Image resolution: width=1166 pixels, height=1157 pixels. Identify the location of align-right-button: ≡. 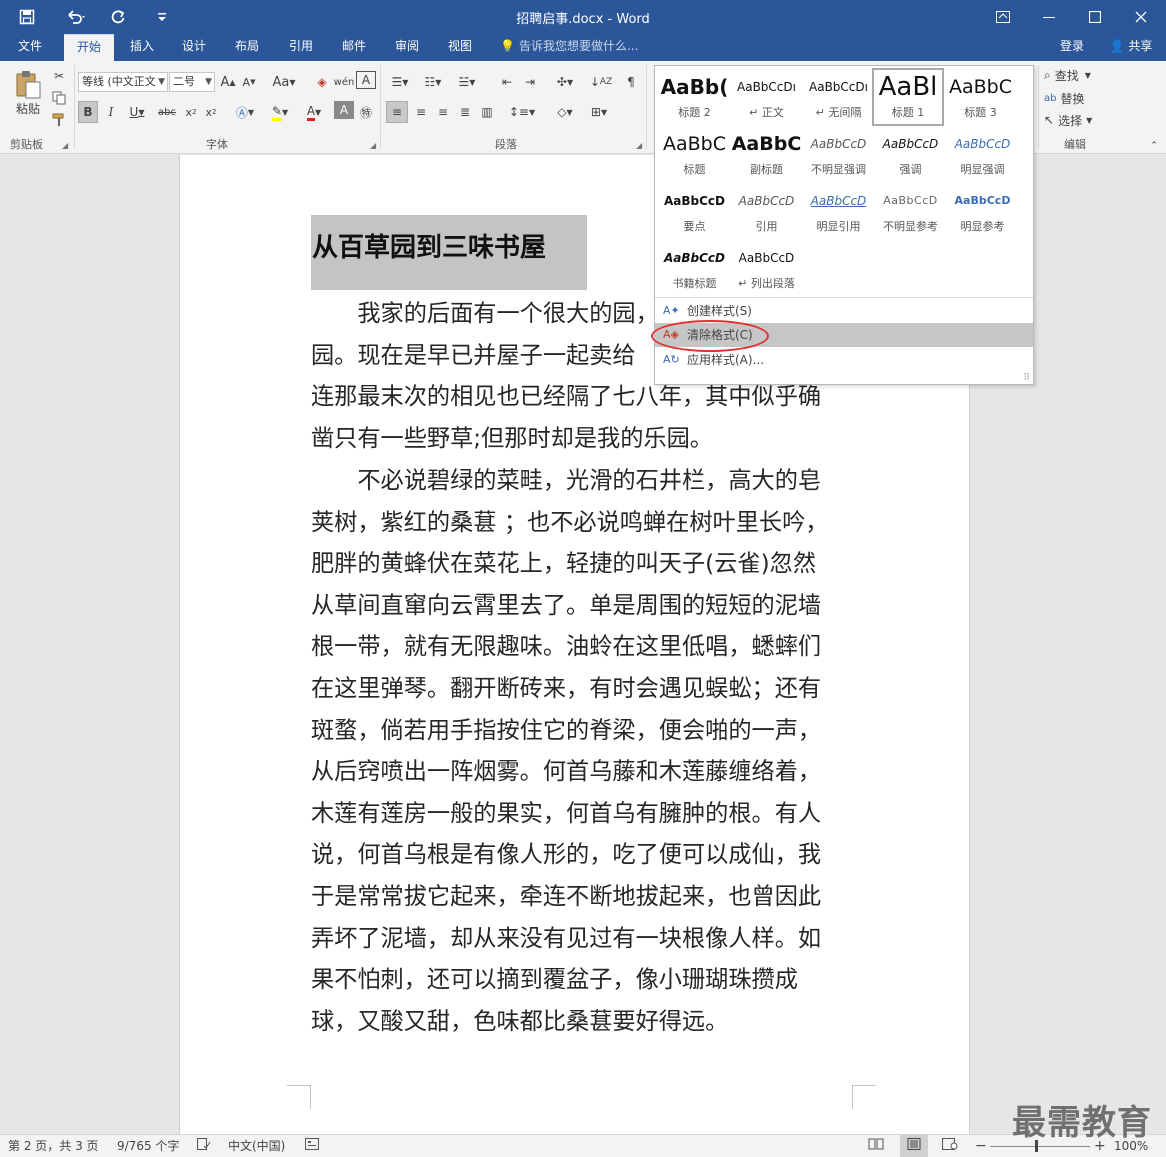
(443, 112).